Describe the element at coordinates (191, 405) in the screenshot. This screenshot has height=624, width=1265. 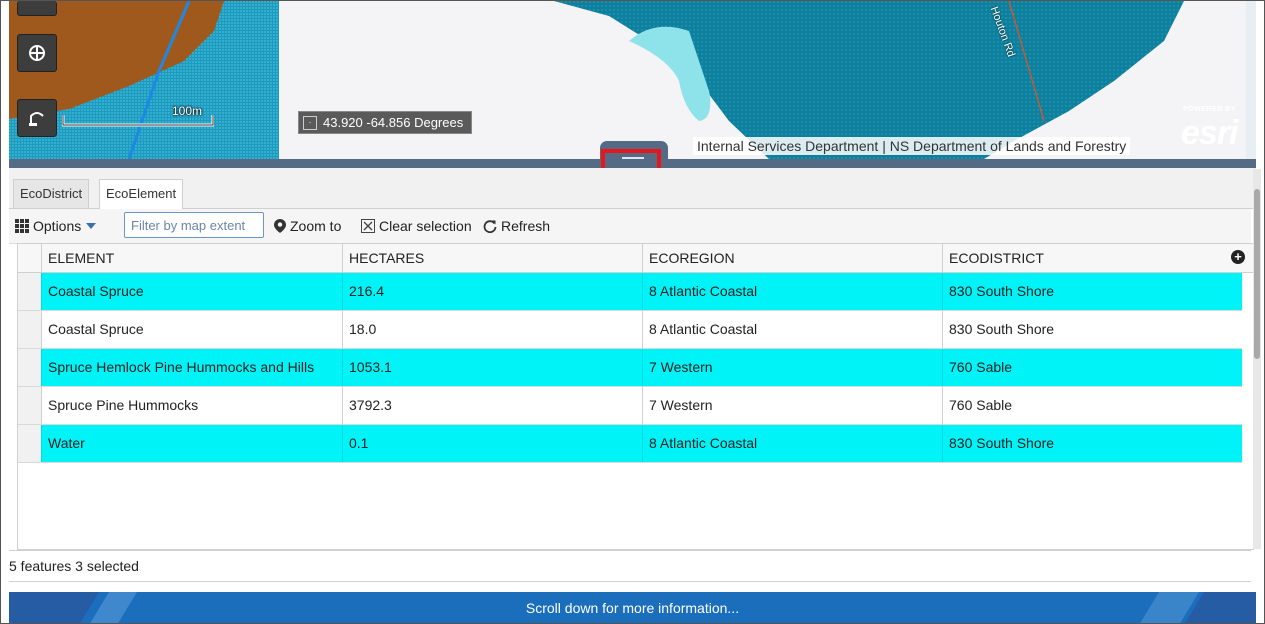
I see `cell-element: Spruce Pine Hummocks` at that location.